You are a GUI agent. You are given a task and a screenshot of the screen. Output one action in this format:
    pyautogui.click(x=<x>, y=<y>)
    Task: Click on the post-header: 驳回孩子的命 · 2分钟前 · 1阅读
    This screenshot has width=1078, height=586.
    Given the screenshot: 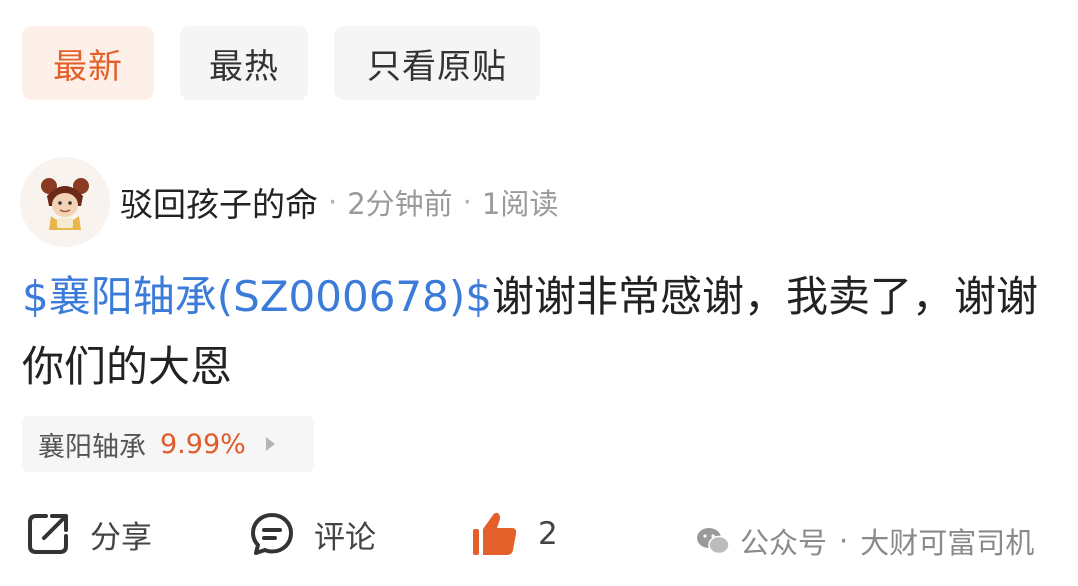 What is the action you would take?
    pyautogui.click(x=289, y=202)
    